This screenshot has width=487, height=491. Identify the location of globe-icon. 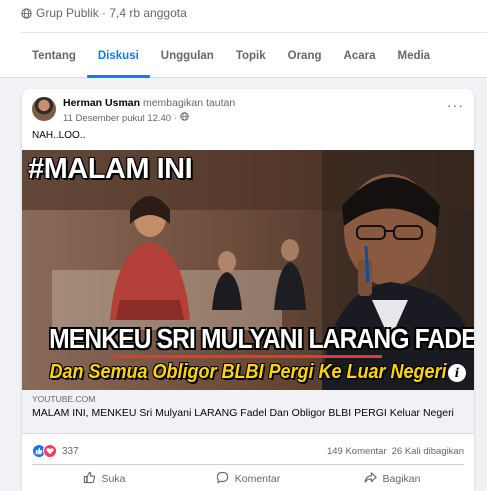
(26, 13).